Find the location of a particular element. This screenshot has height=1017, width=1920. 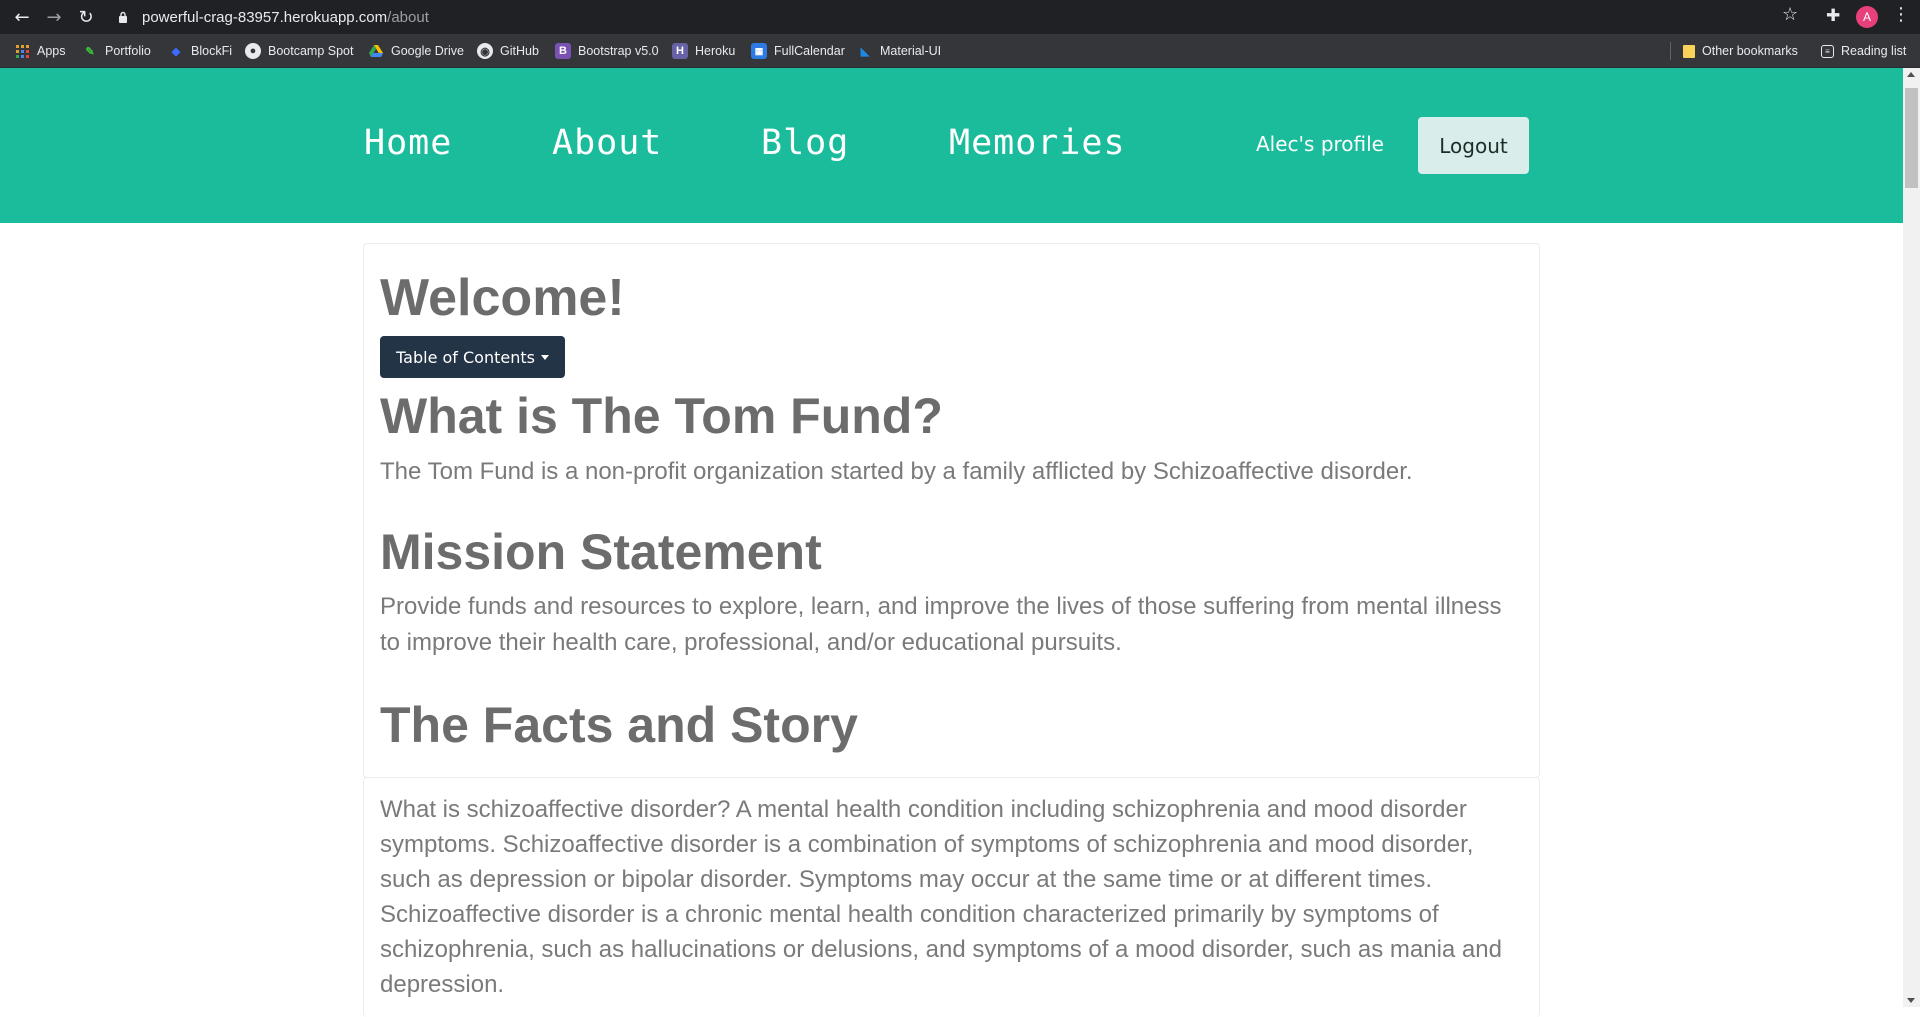

apps-grid-icon is located at coordinates (22, 51).